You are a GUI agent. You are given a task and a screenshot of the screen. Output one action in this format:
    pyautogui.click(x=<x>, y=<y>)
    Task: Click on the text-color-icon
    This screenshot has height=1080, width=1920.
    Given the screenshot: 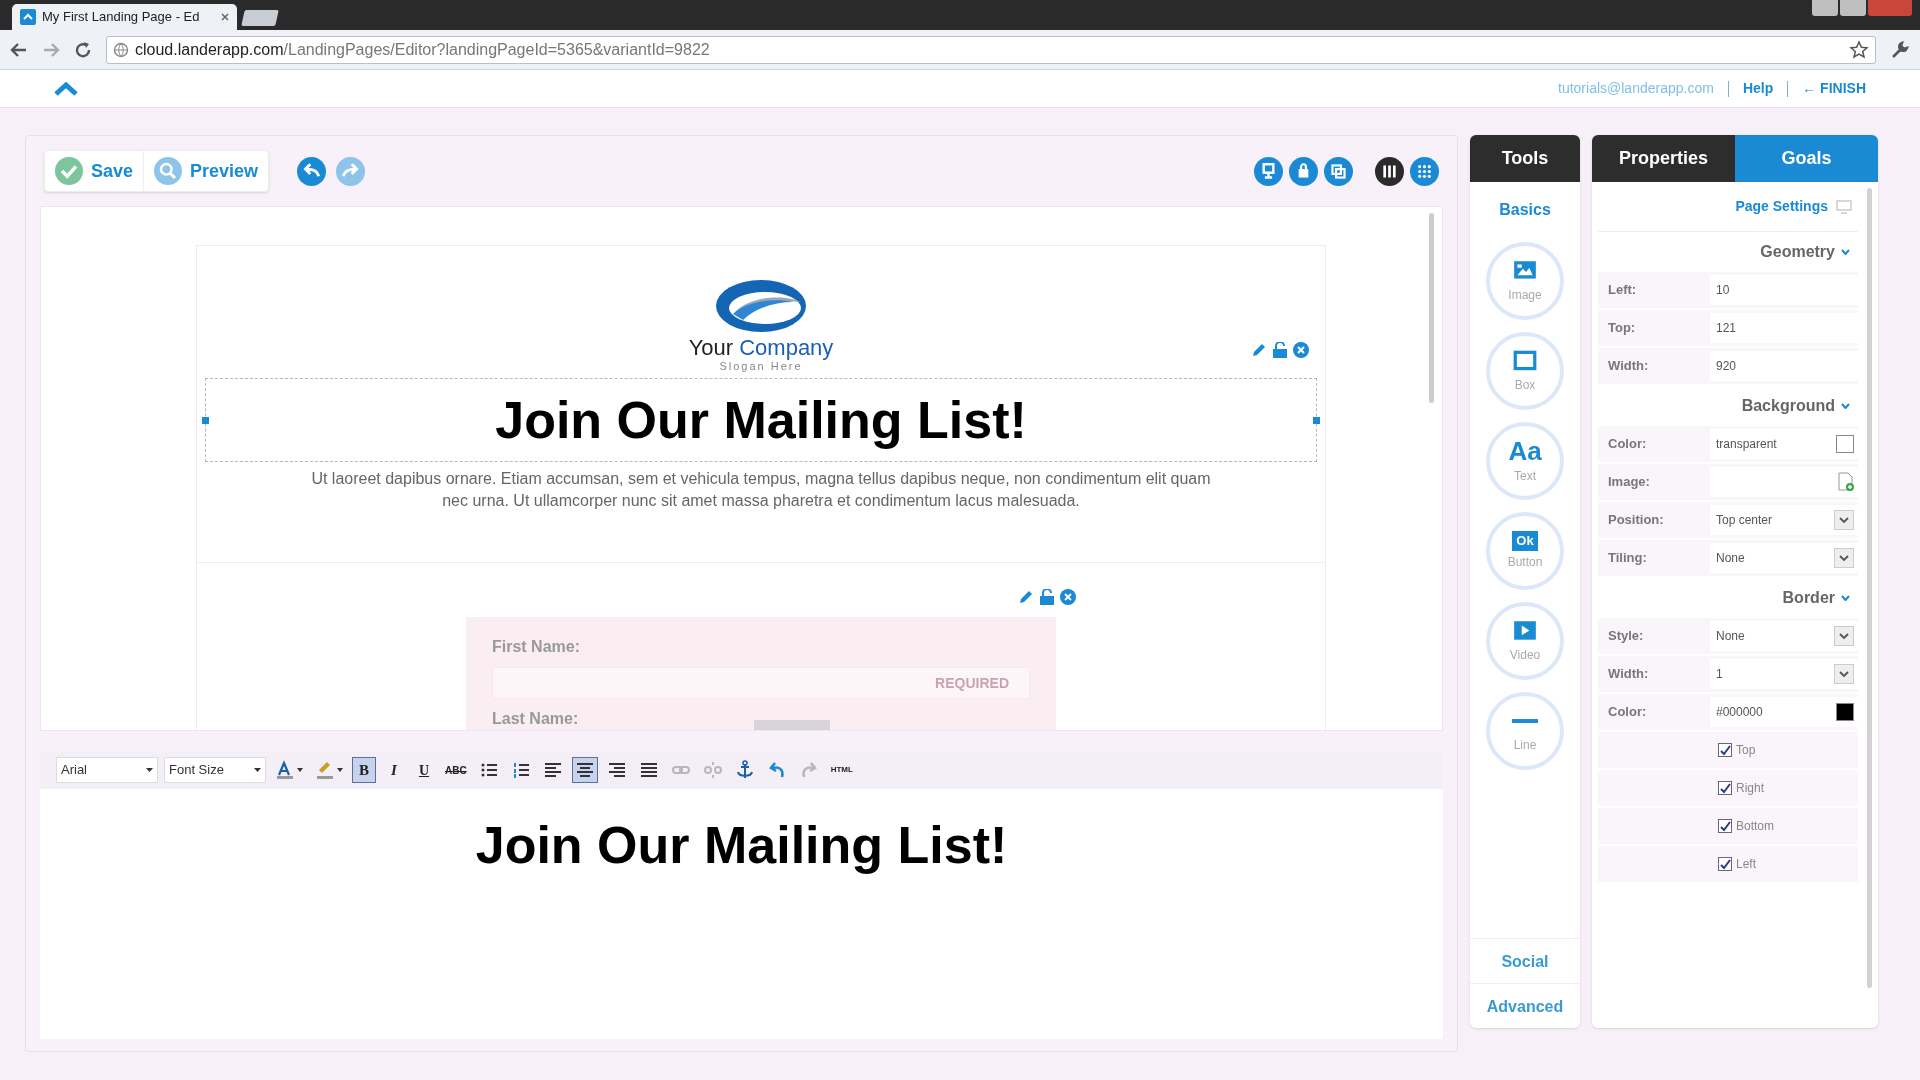 What is the action you would take?
    pyautogui.click(x=285, y=770)
    